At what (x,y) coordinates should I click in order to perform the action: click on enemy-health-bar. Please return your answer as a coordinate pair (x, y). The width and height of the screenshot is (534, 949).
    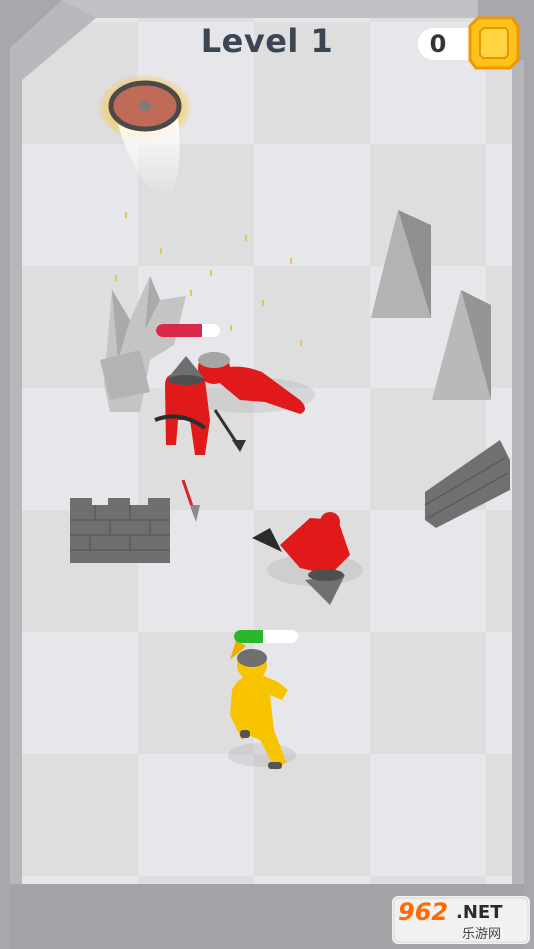
    Looking at the image, I should click on (188, 330).